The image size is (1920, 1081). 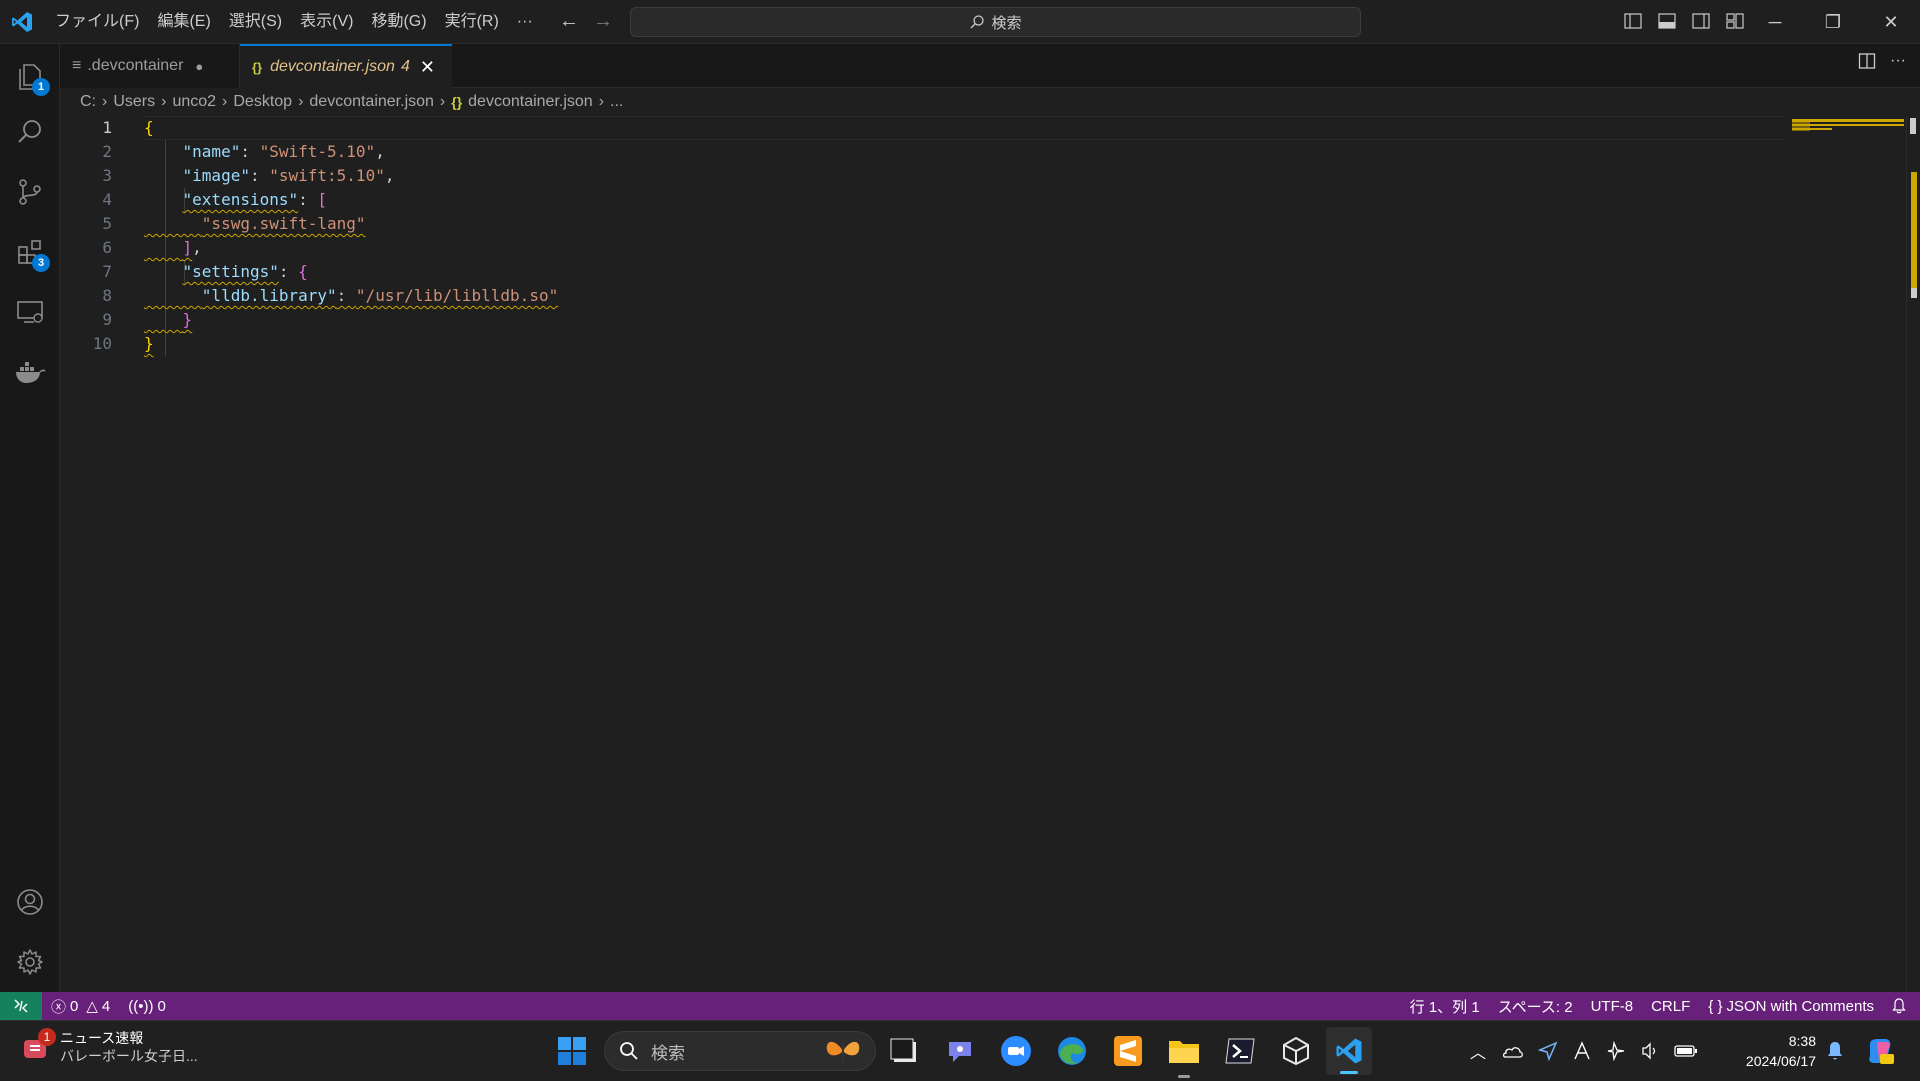 What do you see at coordinates (1835, 1051) in the screenshot?
I see `notification-center-button` at bounding box center [1835, 1051].